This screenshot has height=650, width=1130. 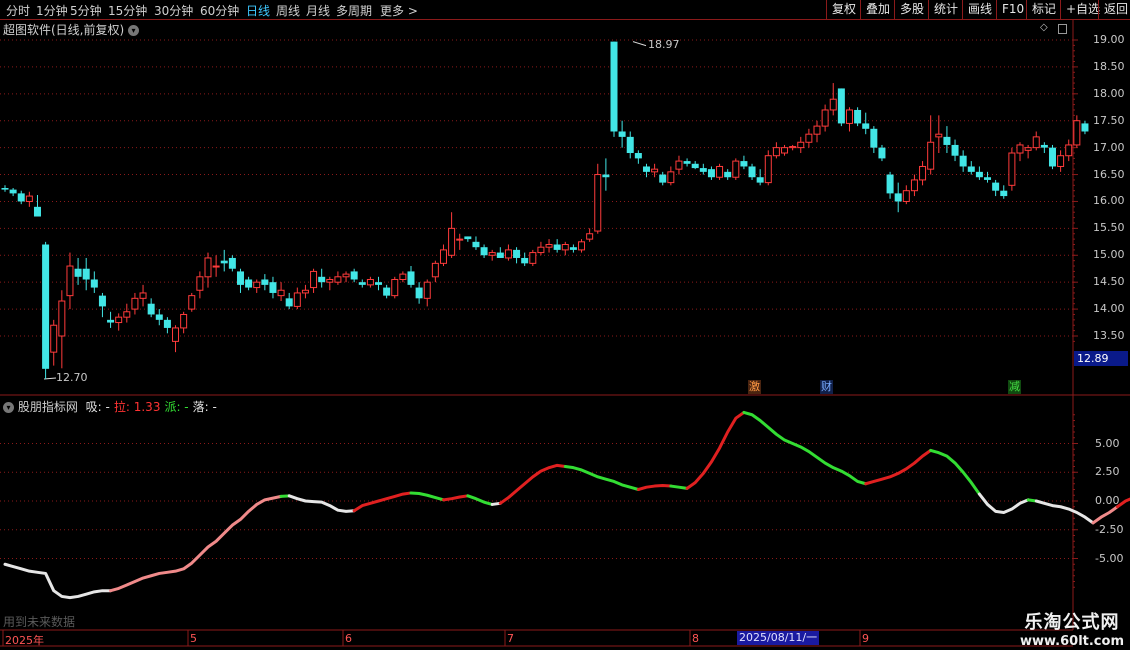 What do you see at coordinates (8, 407) in the screenshot?
I see `indicator-dropdown-icon: ▾` at bounding box center [8, 407].